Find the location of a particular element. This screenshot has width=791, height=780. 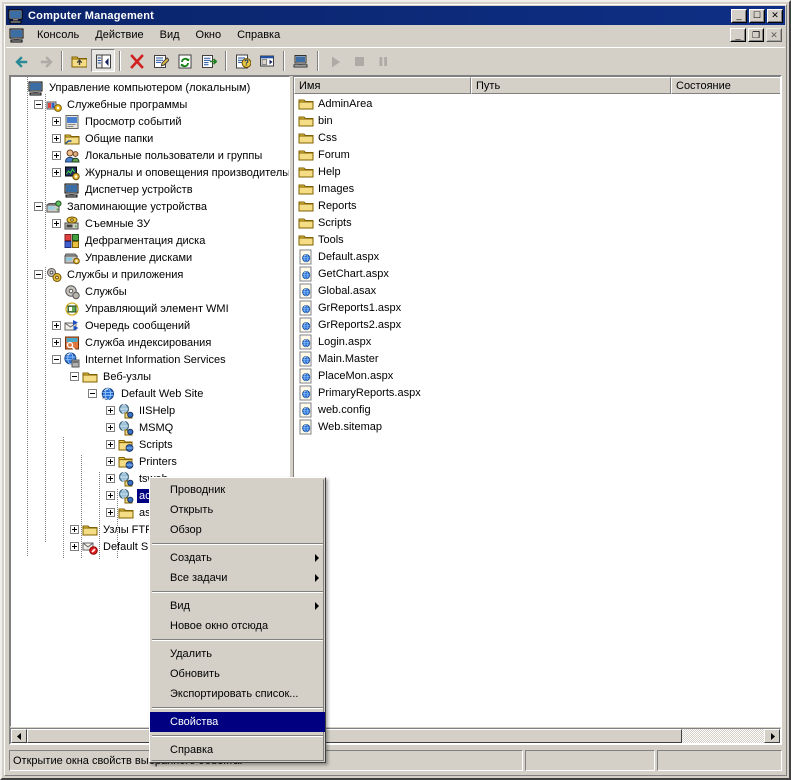

tree-node: Веб-узлы is located at coordinates (150, 376).